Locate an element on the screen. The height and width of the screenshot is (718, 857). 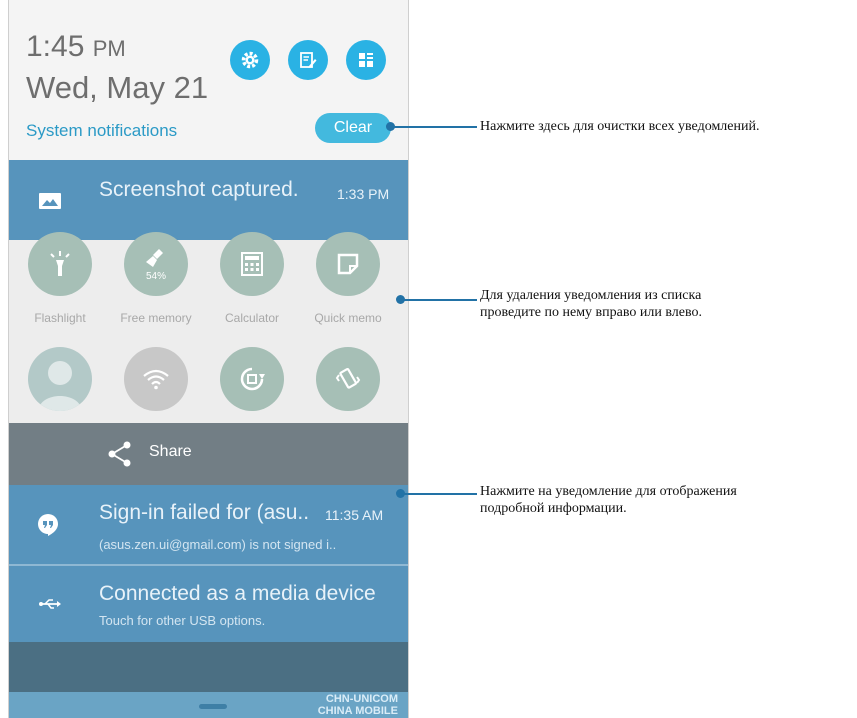
clock: 1:45 PM is located at coordinates (76, 47).